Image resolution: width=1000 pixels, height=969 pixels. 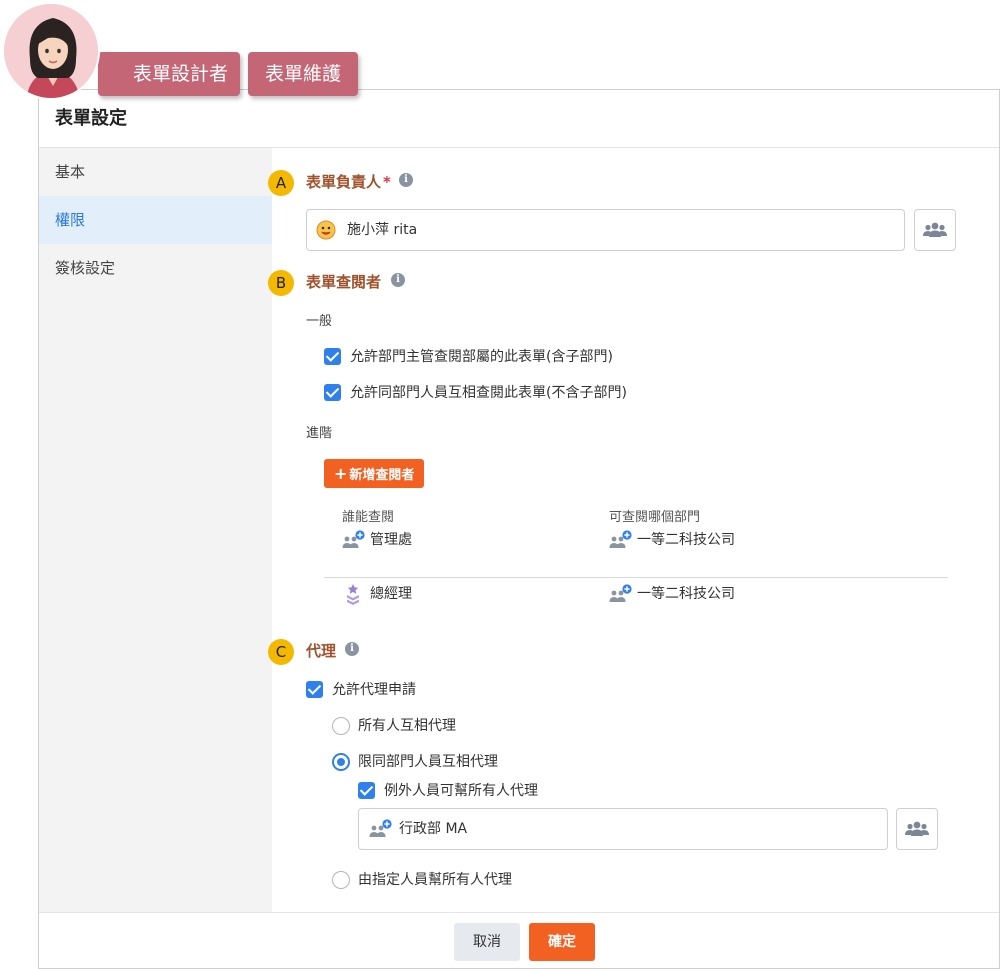 What do you see at coordinates (344, 282) in the screenshot?
I see `viewers-section-title: 表單查閱者` at bounding box center [344, 282].